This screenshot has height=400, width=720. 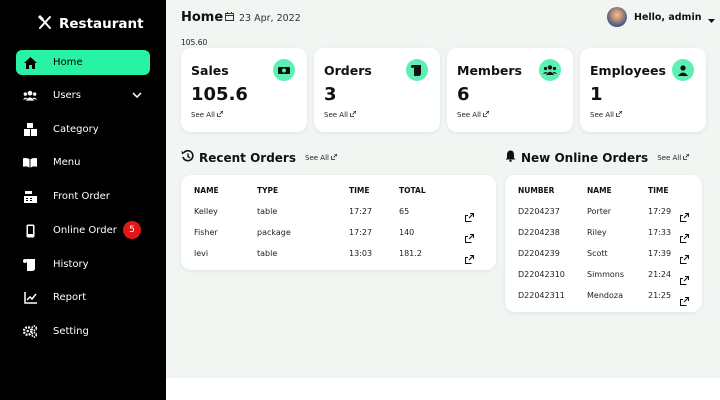 What do you see at coordinates (101, 24) in the screenshot?
I see `brand-name: Restaurant` at bounding box center [101, 24].